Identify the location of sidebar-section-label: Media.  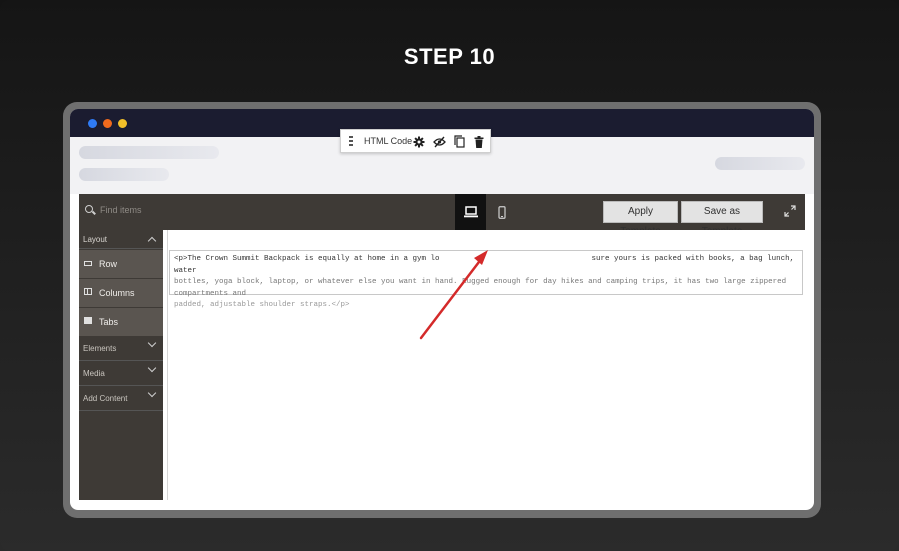
(94, 373).